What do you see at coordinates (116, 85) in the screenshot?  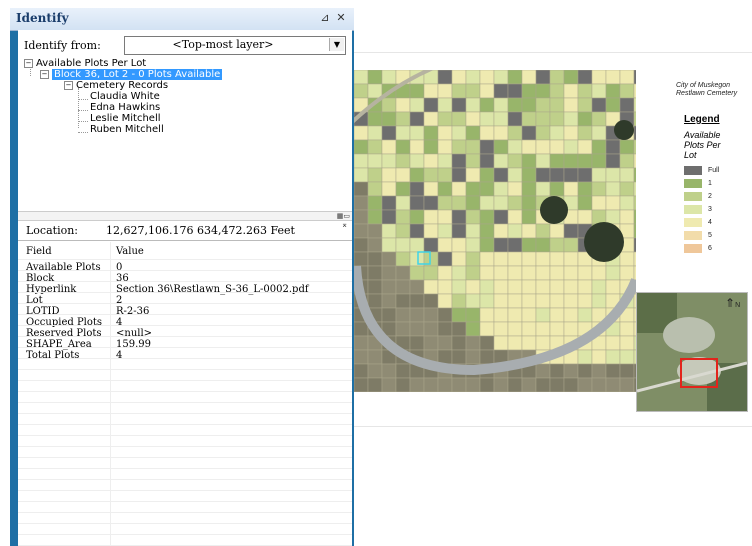 I see `tree-group-node: − Cemetery Records` at bounding box center [116, 85].